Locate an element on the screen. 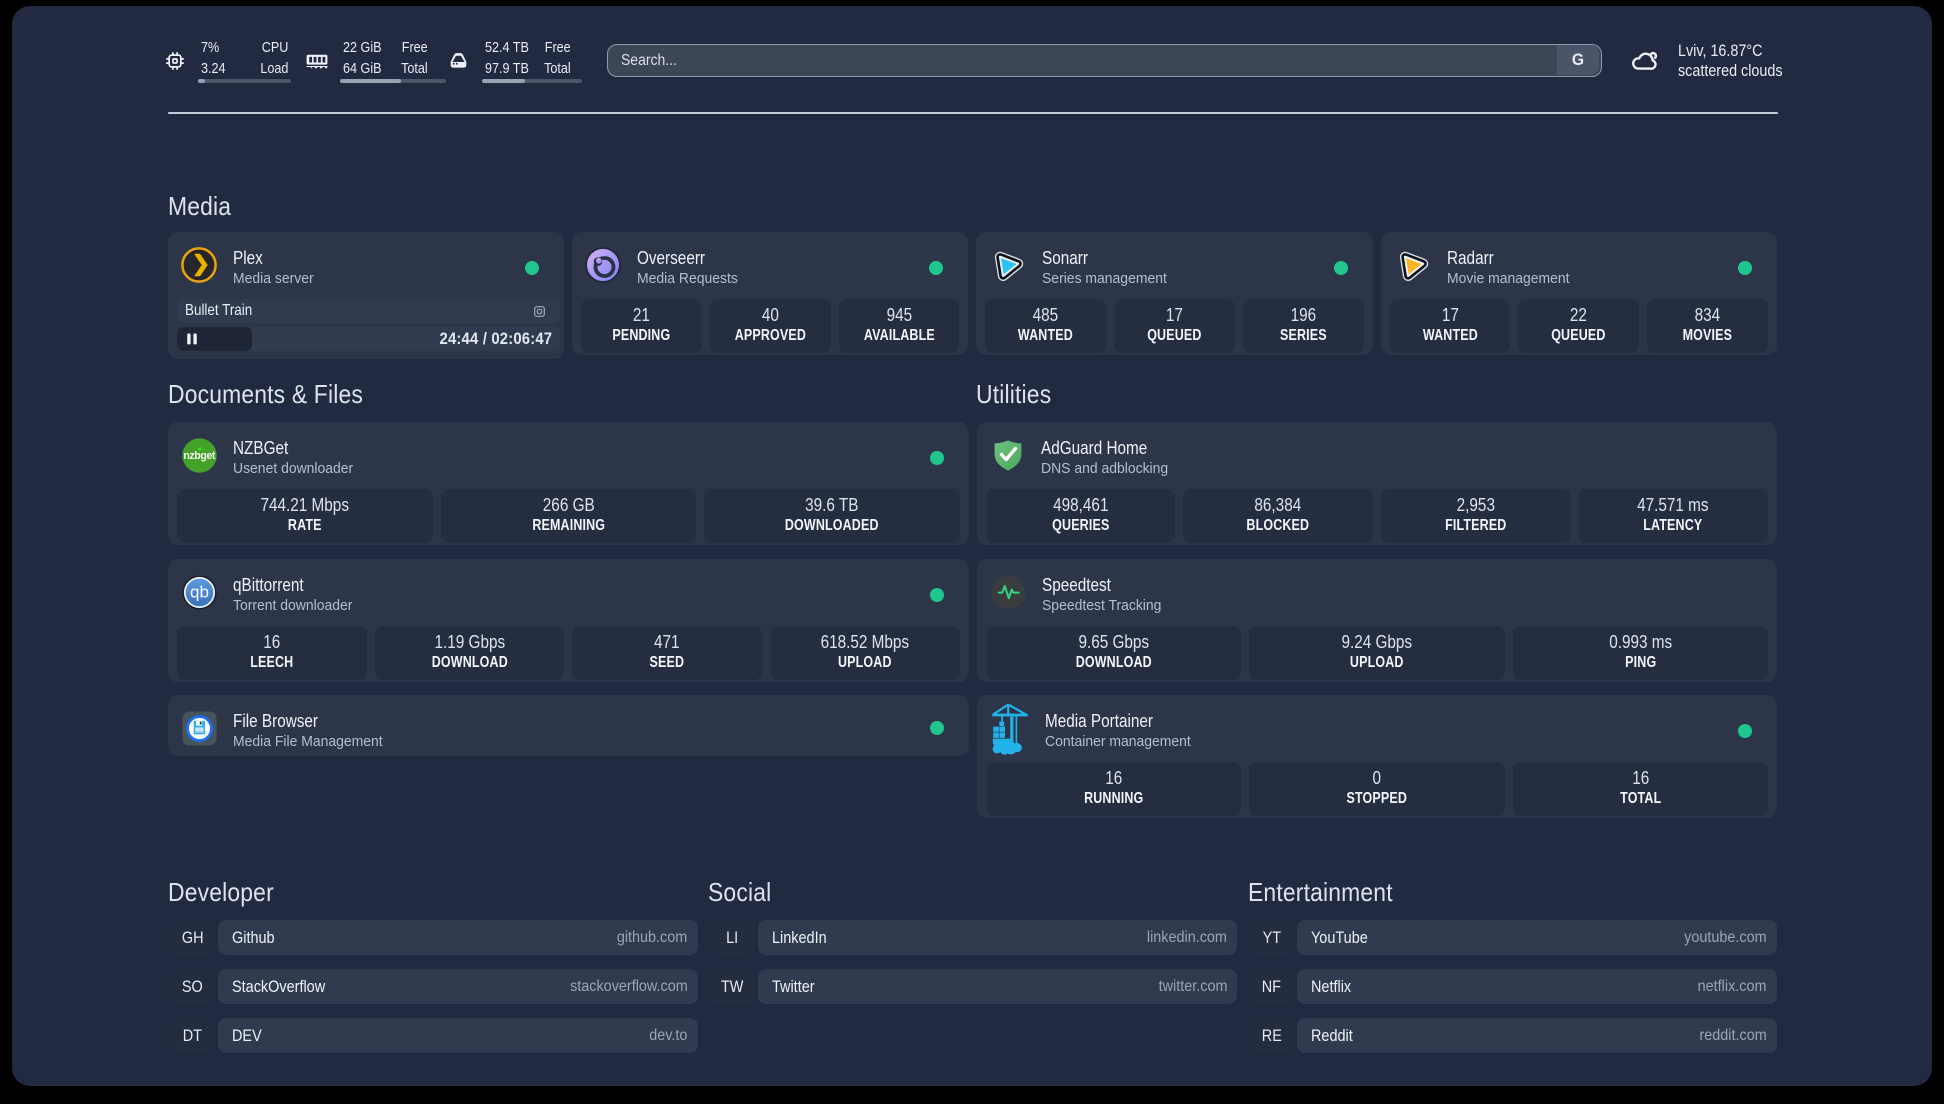 The image size is (1944, 1104). svg-text: qb is located at coordinates (199, 592).